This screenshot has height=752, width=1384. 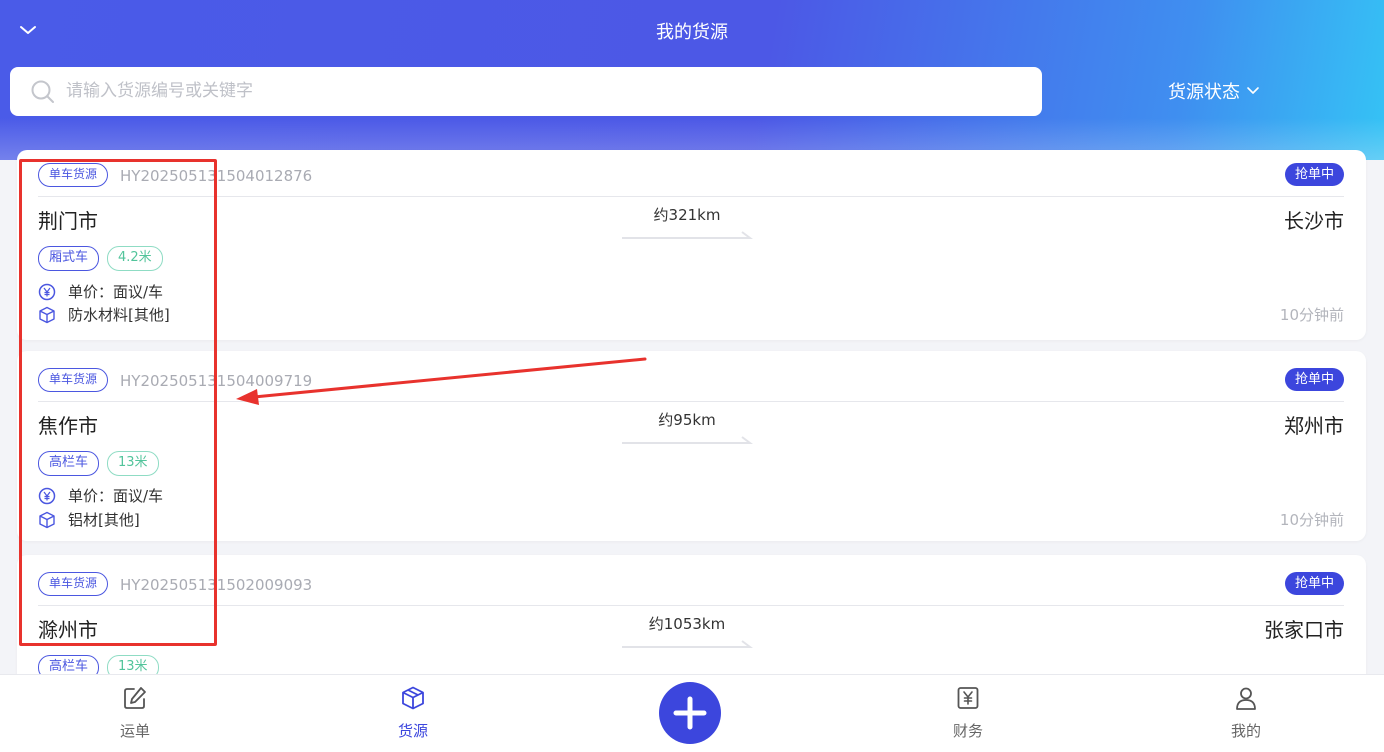 I want to click on chevron-down-icon, so click(x=1253, y=90).